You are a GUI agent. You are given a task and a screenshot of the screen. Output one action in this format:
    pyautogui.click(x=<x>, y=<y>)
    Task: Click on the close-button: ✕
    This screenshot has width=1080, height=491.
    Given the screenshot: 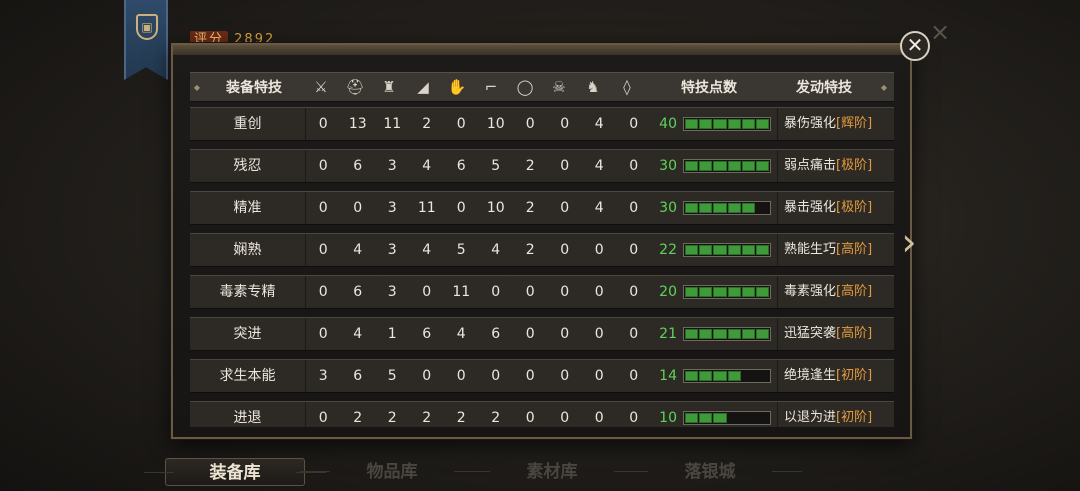 What is the action you would take?
    pyautogui.click(x=915, y=46)
    